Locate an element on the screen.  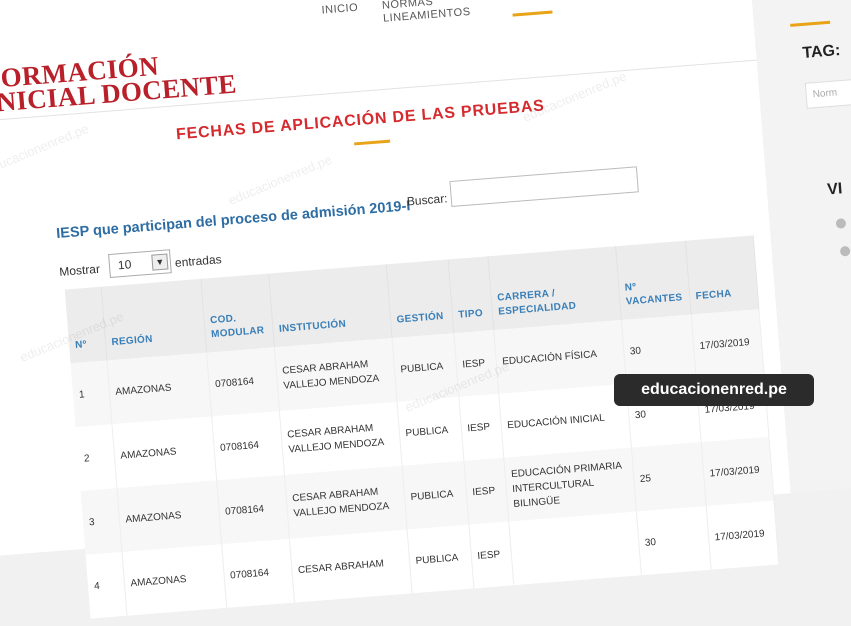
top-nav: INICIO NORMAS LINEAMIENTOS is located at coordinates (396, 15).